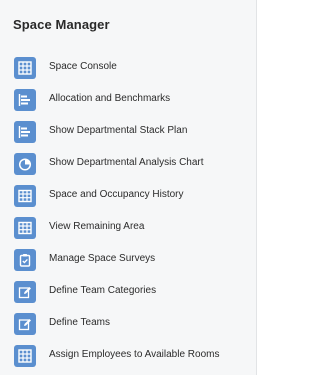 The width and height of the screenshot is (320, 375). What do you see at coordinates (83, 66) in the screenshot?
I see `menu-item-label: Space Console` at bounding box center [83, 66].